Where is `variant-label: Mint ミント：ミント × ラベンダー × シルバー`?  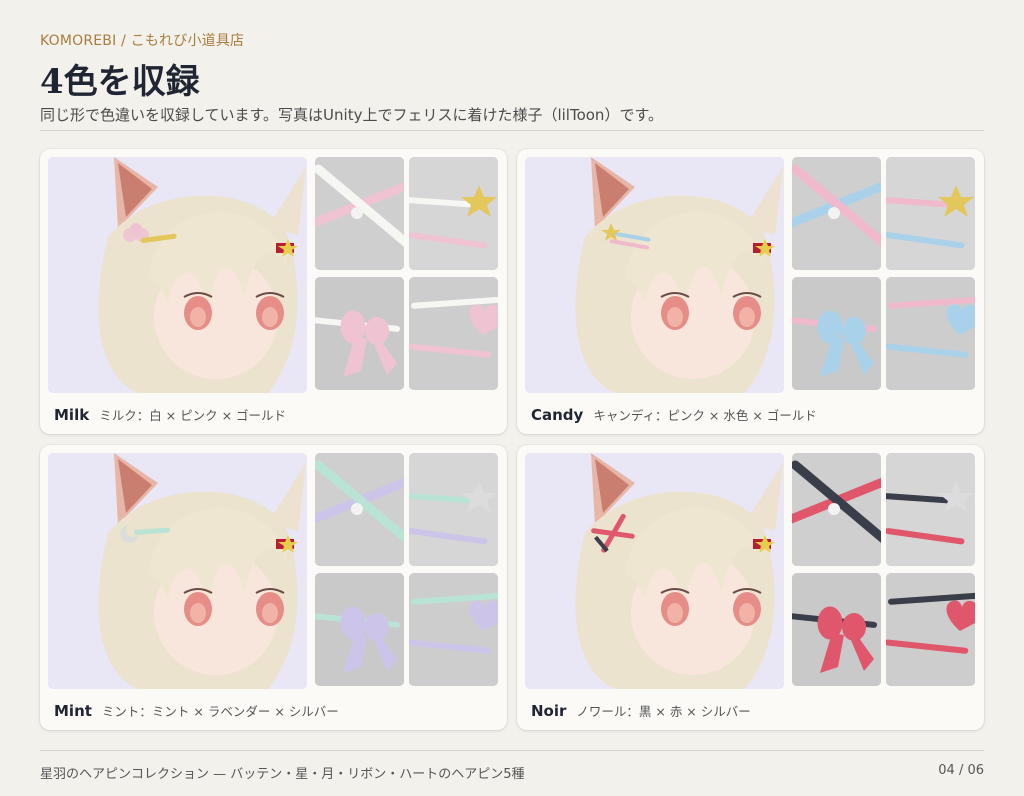 variant-label: Mint ミント：ミント × ラベンダー × シルバー is located at coordinates (196, 710).